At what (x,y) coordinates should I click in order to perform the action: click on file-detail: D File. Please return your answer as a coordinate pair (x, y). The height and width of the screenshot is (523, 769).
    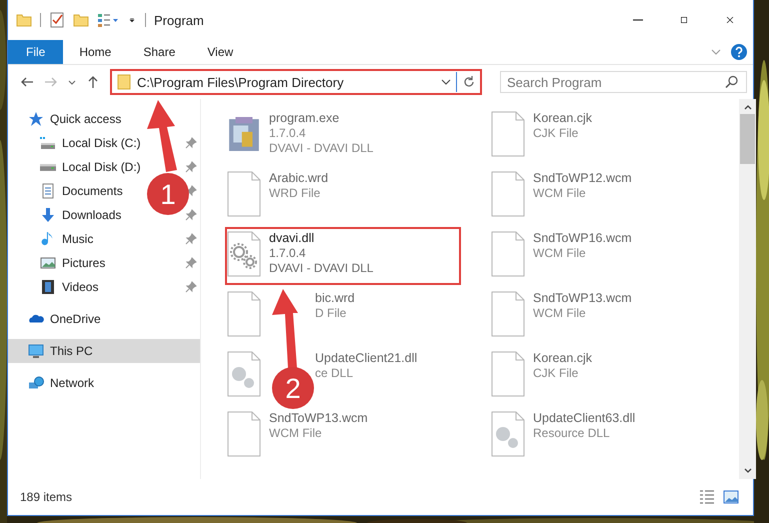
    Looking at the image, I should click on (330, 313).